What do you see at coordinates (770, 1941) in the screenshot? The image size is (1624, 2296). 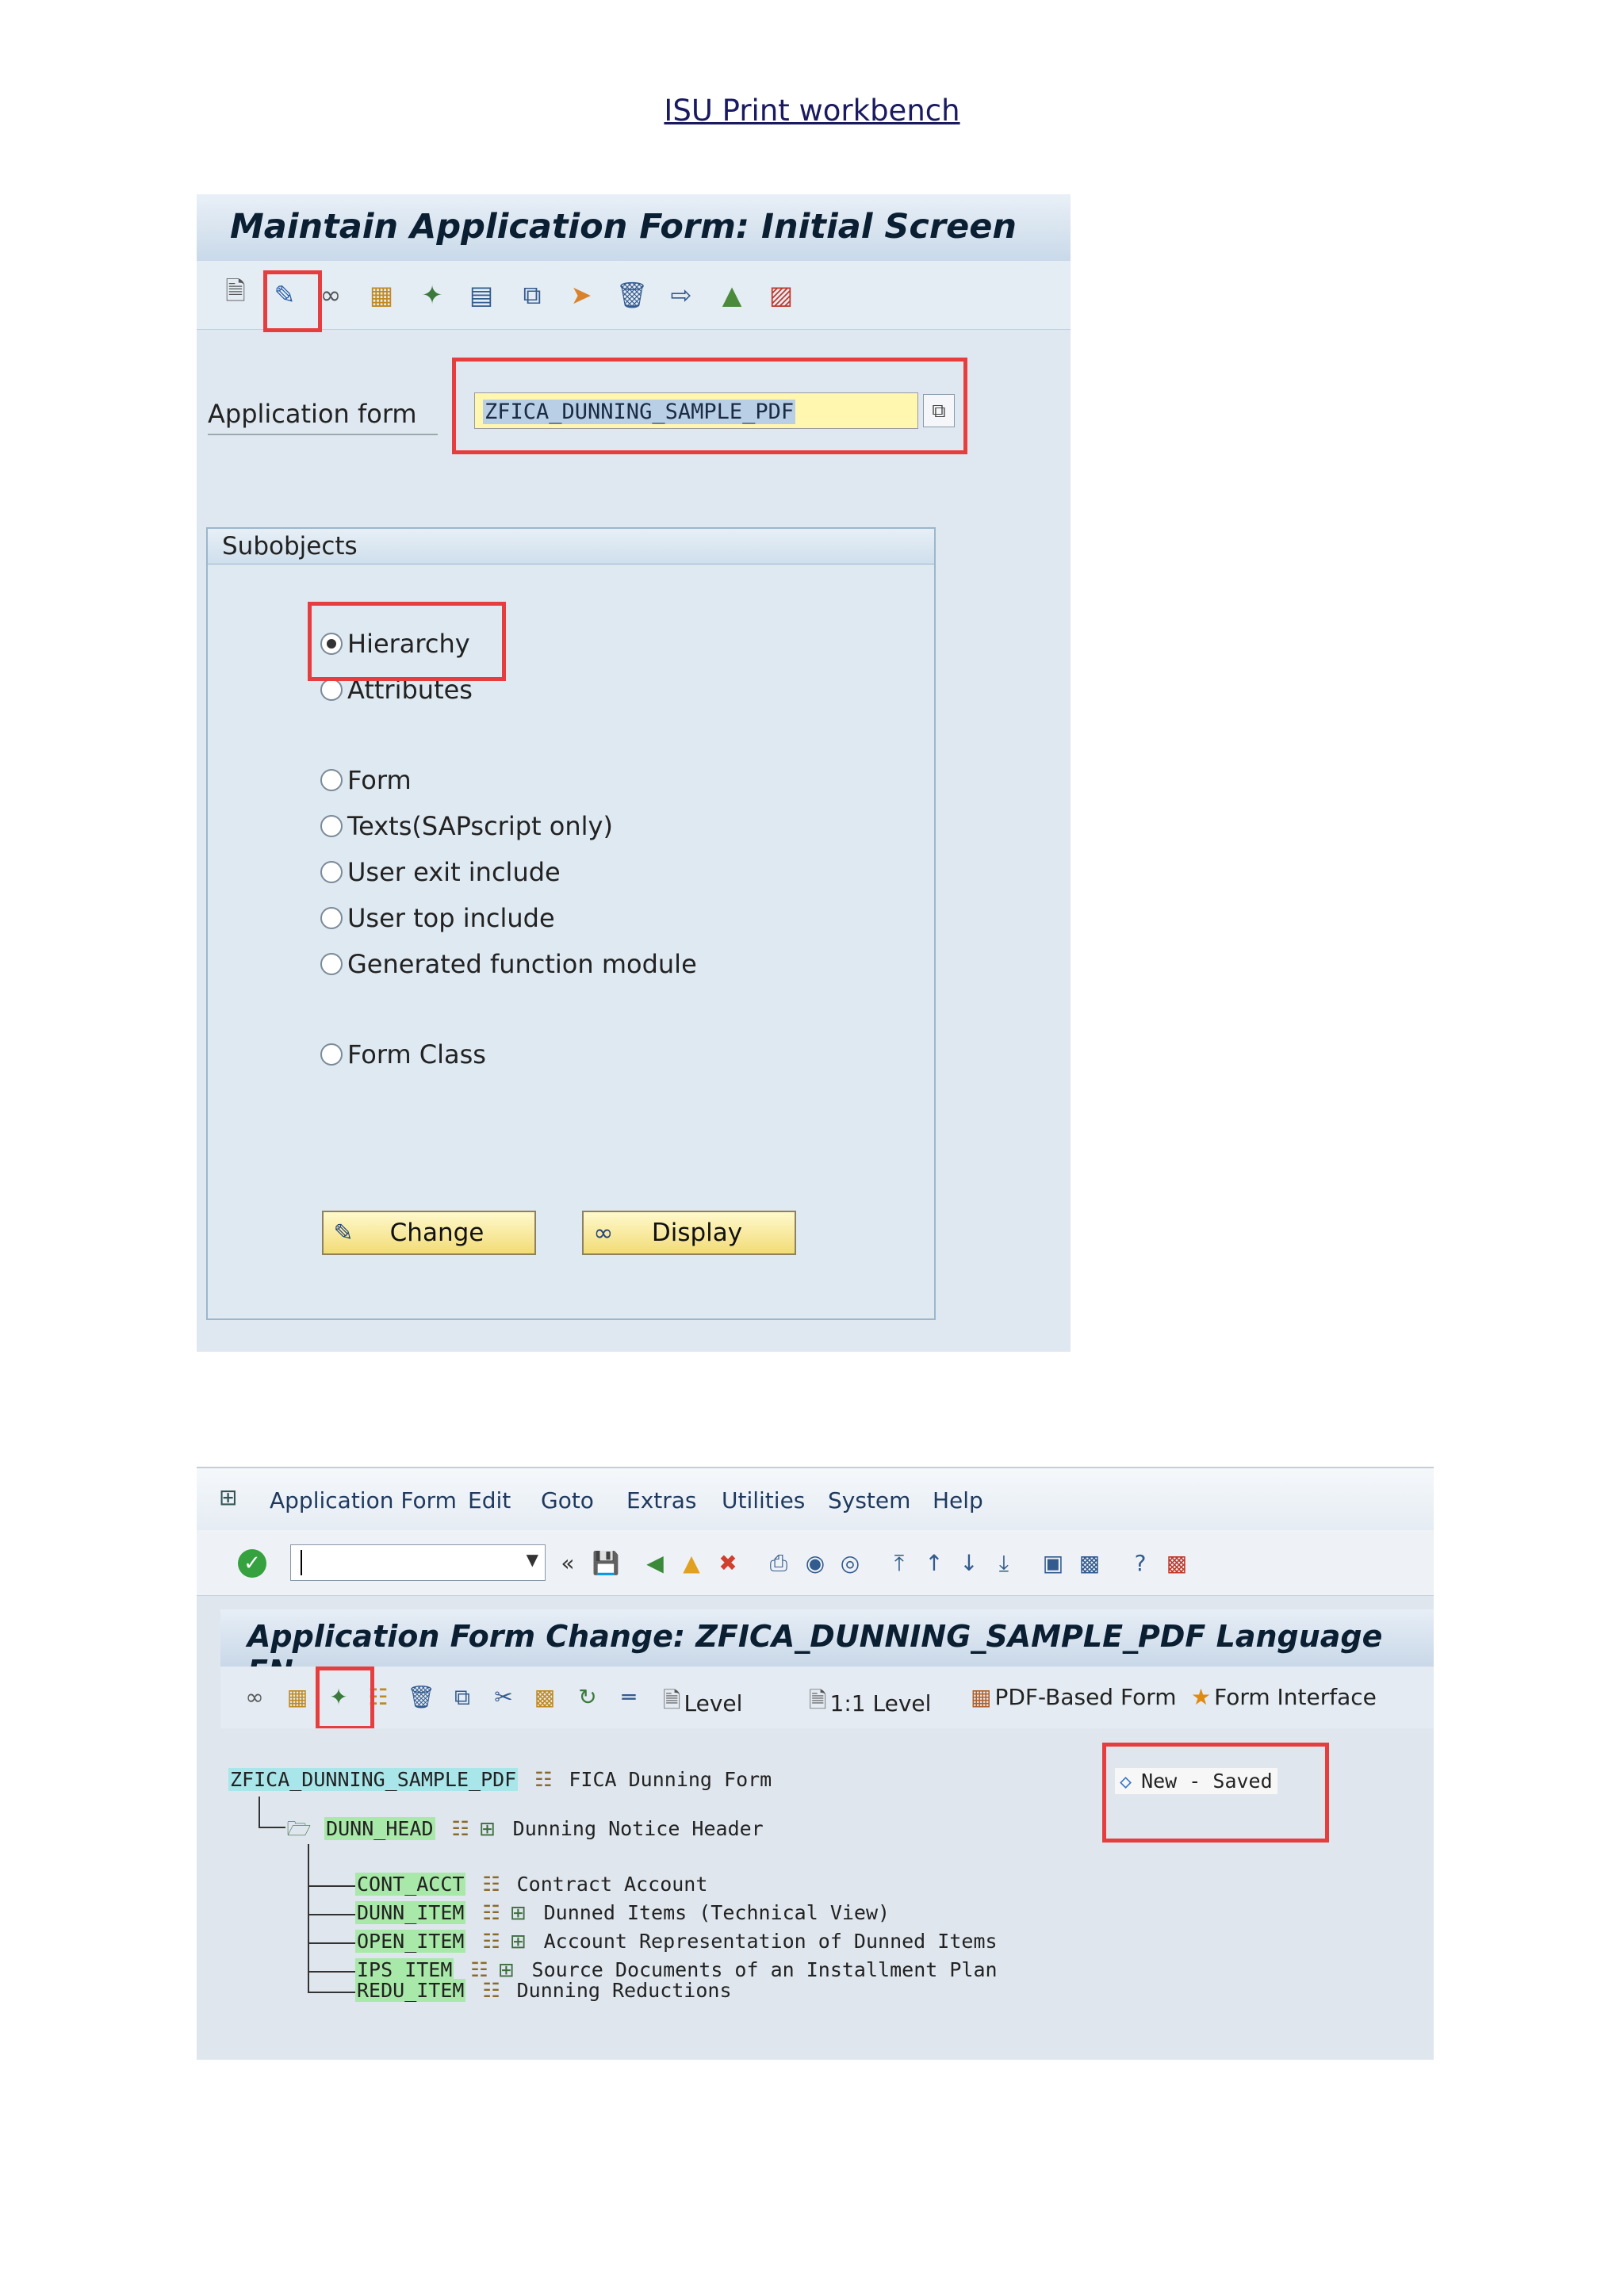 I see `child-node-description: Account Representation of Dunned Items` at bounding box center [770, 1941].